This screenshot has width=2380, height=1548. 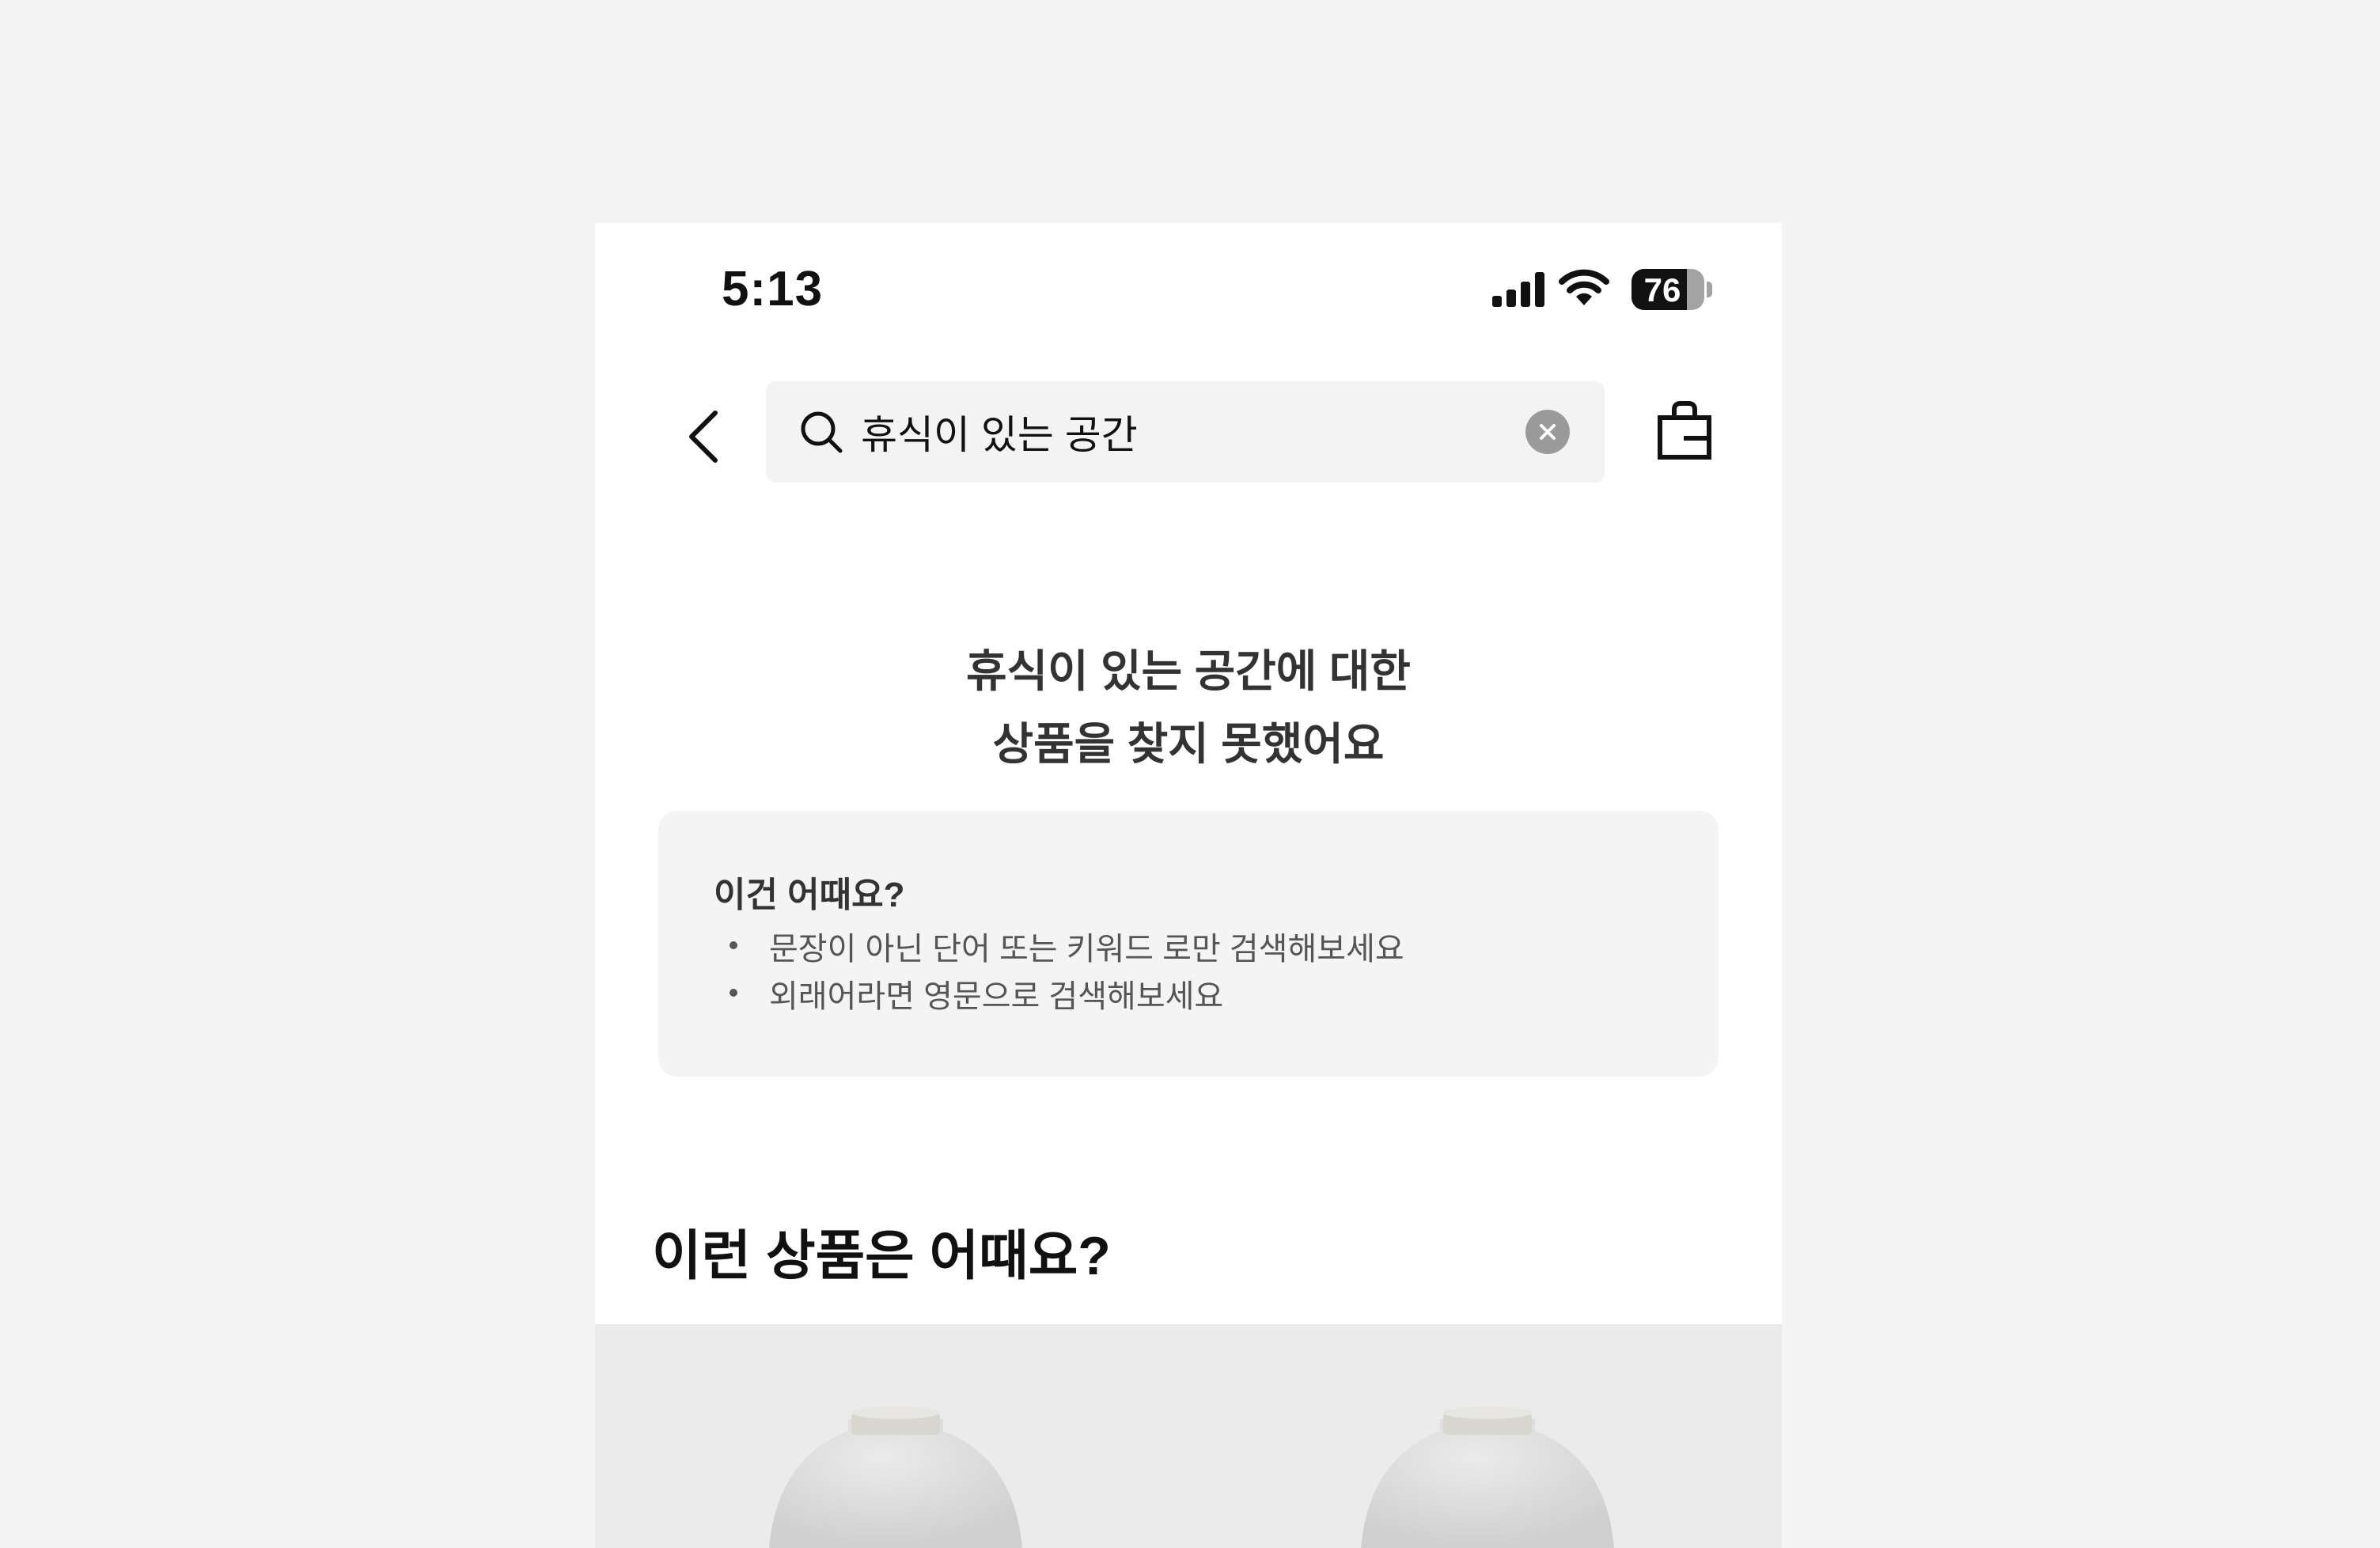 I want to click on search-bar, so click(x=1185, y=432).